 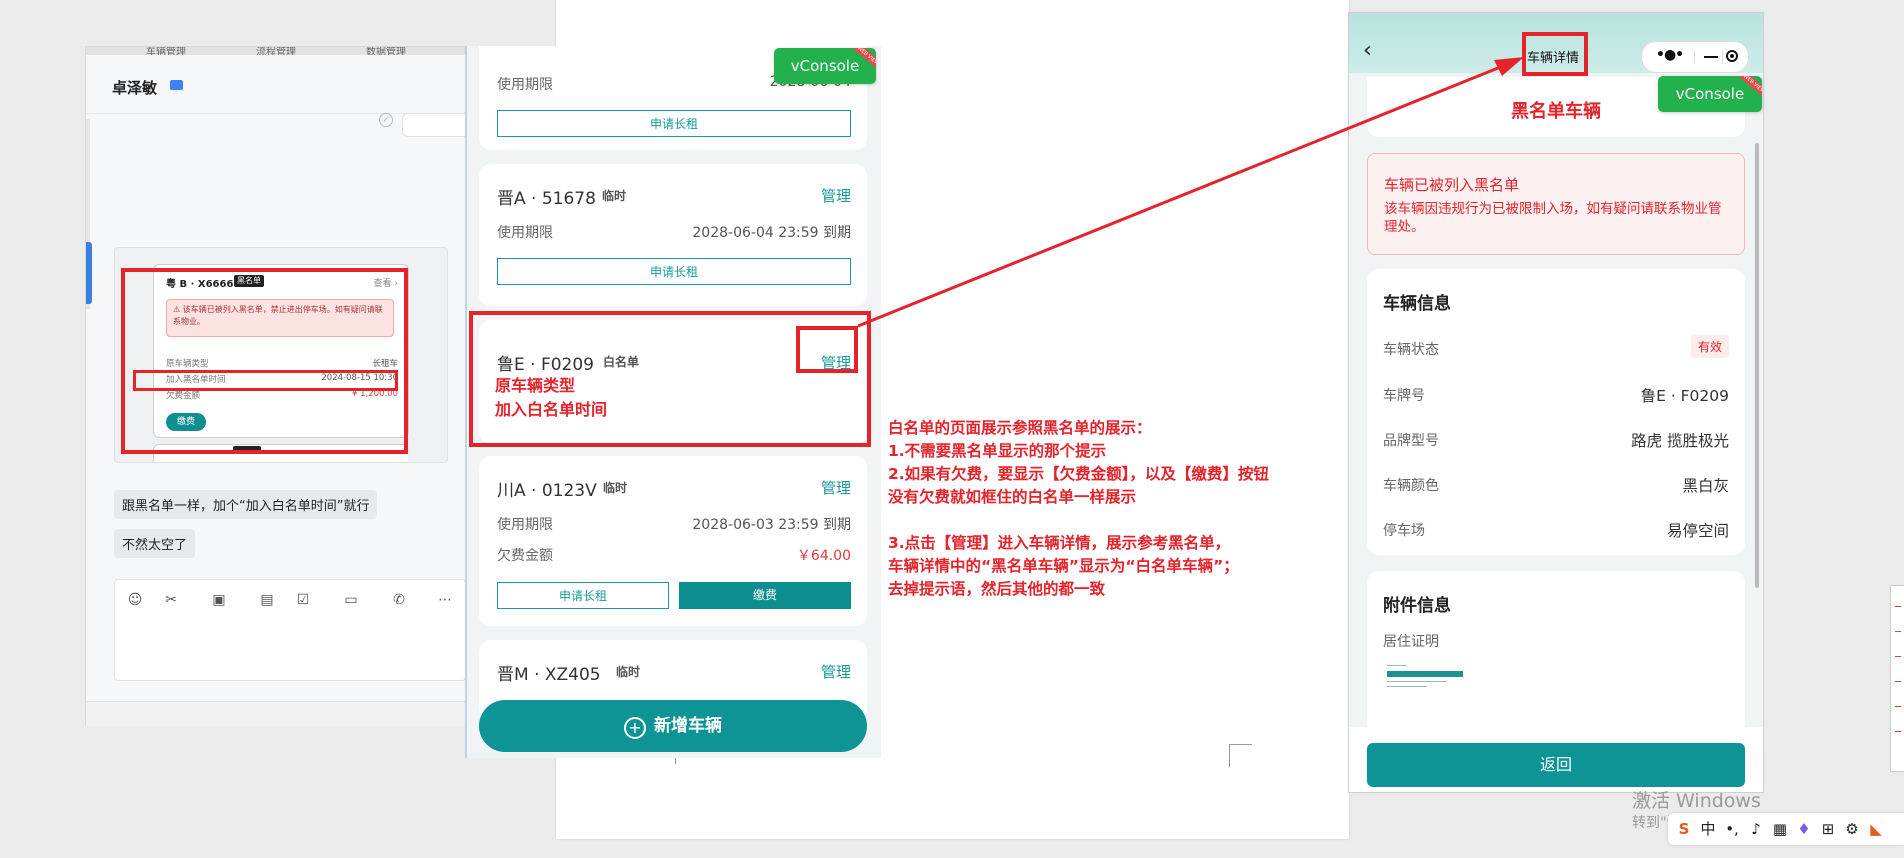 I want to click on mascot-icon: ◣, so click(x=1876, y=829).